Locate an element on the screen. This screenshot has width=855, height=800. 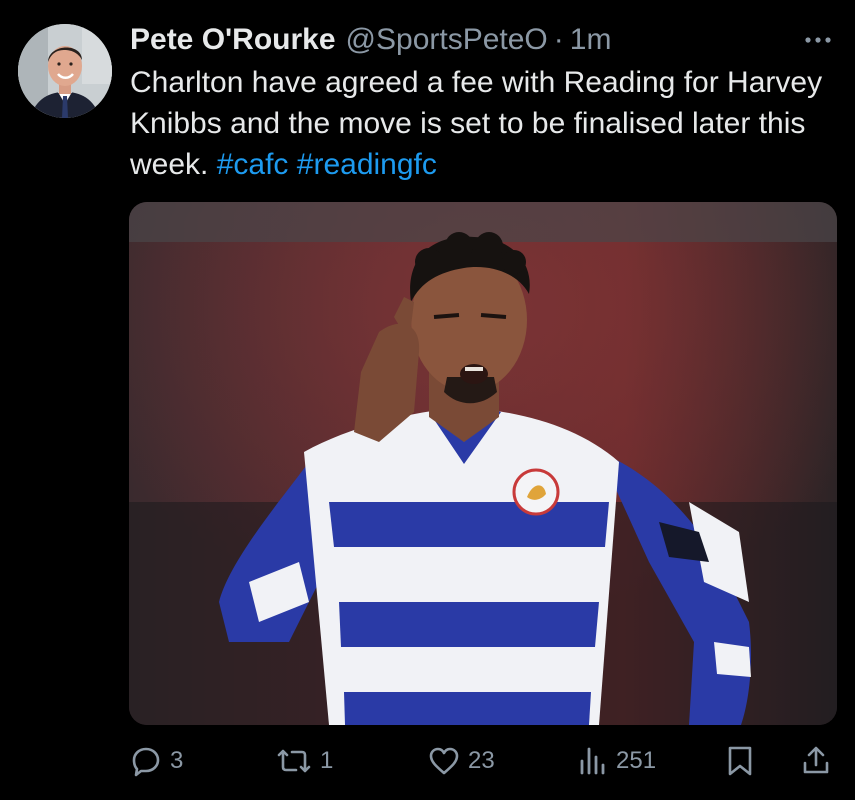
repost-count: 1 is located at coordinates (327, 760).